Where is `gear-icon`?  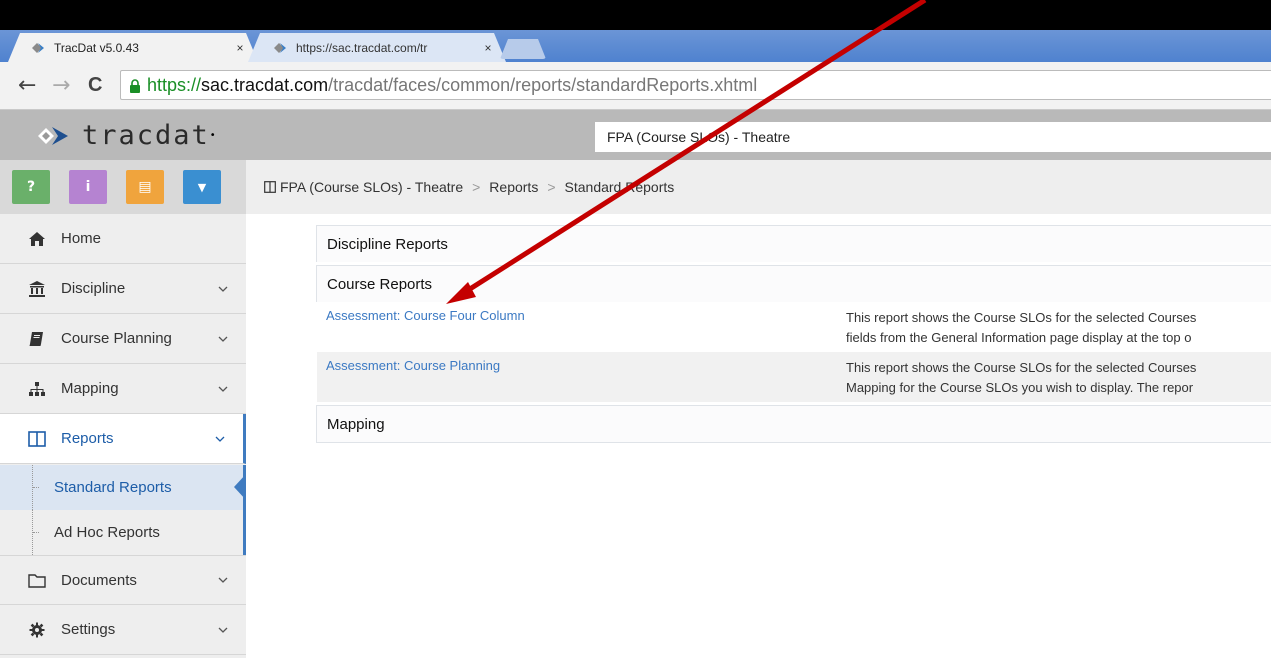 gear-icon is located at coordinates (37, 630).